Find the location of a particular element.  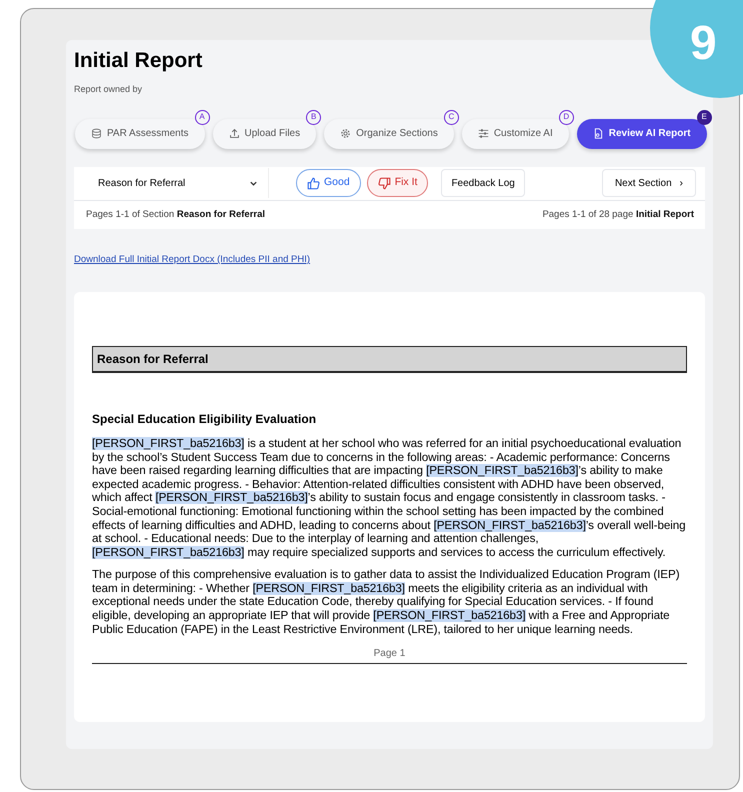

document-heading: Special Education Eligibility Evaluation is located at coordinates (205, 419).